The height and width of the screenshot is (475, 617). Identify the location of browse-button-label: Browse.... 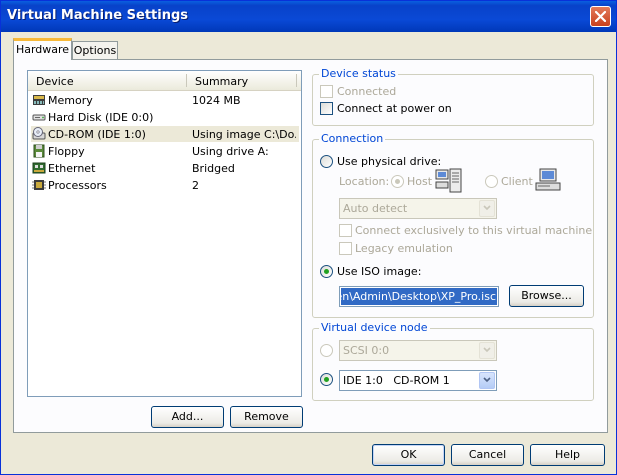
(546, 295).